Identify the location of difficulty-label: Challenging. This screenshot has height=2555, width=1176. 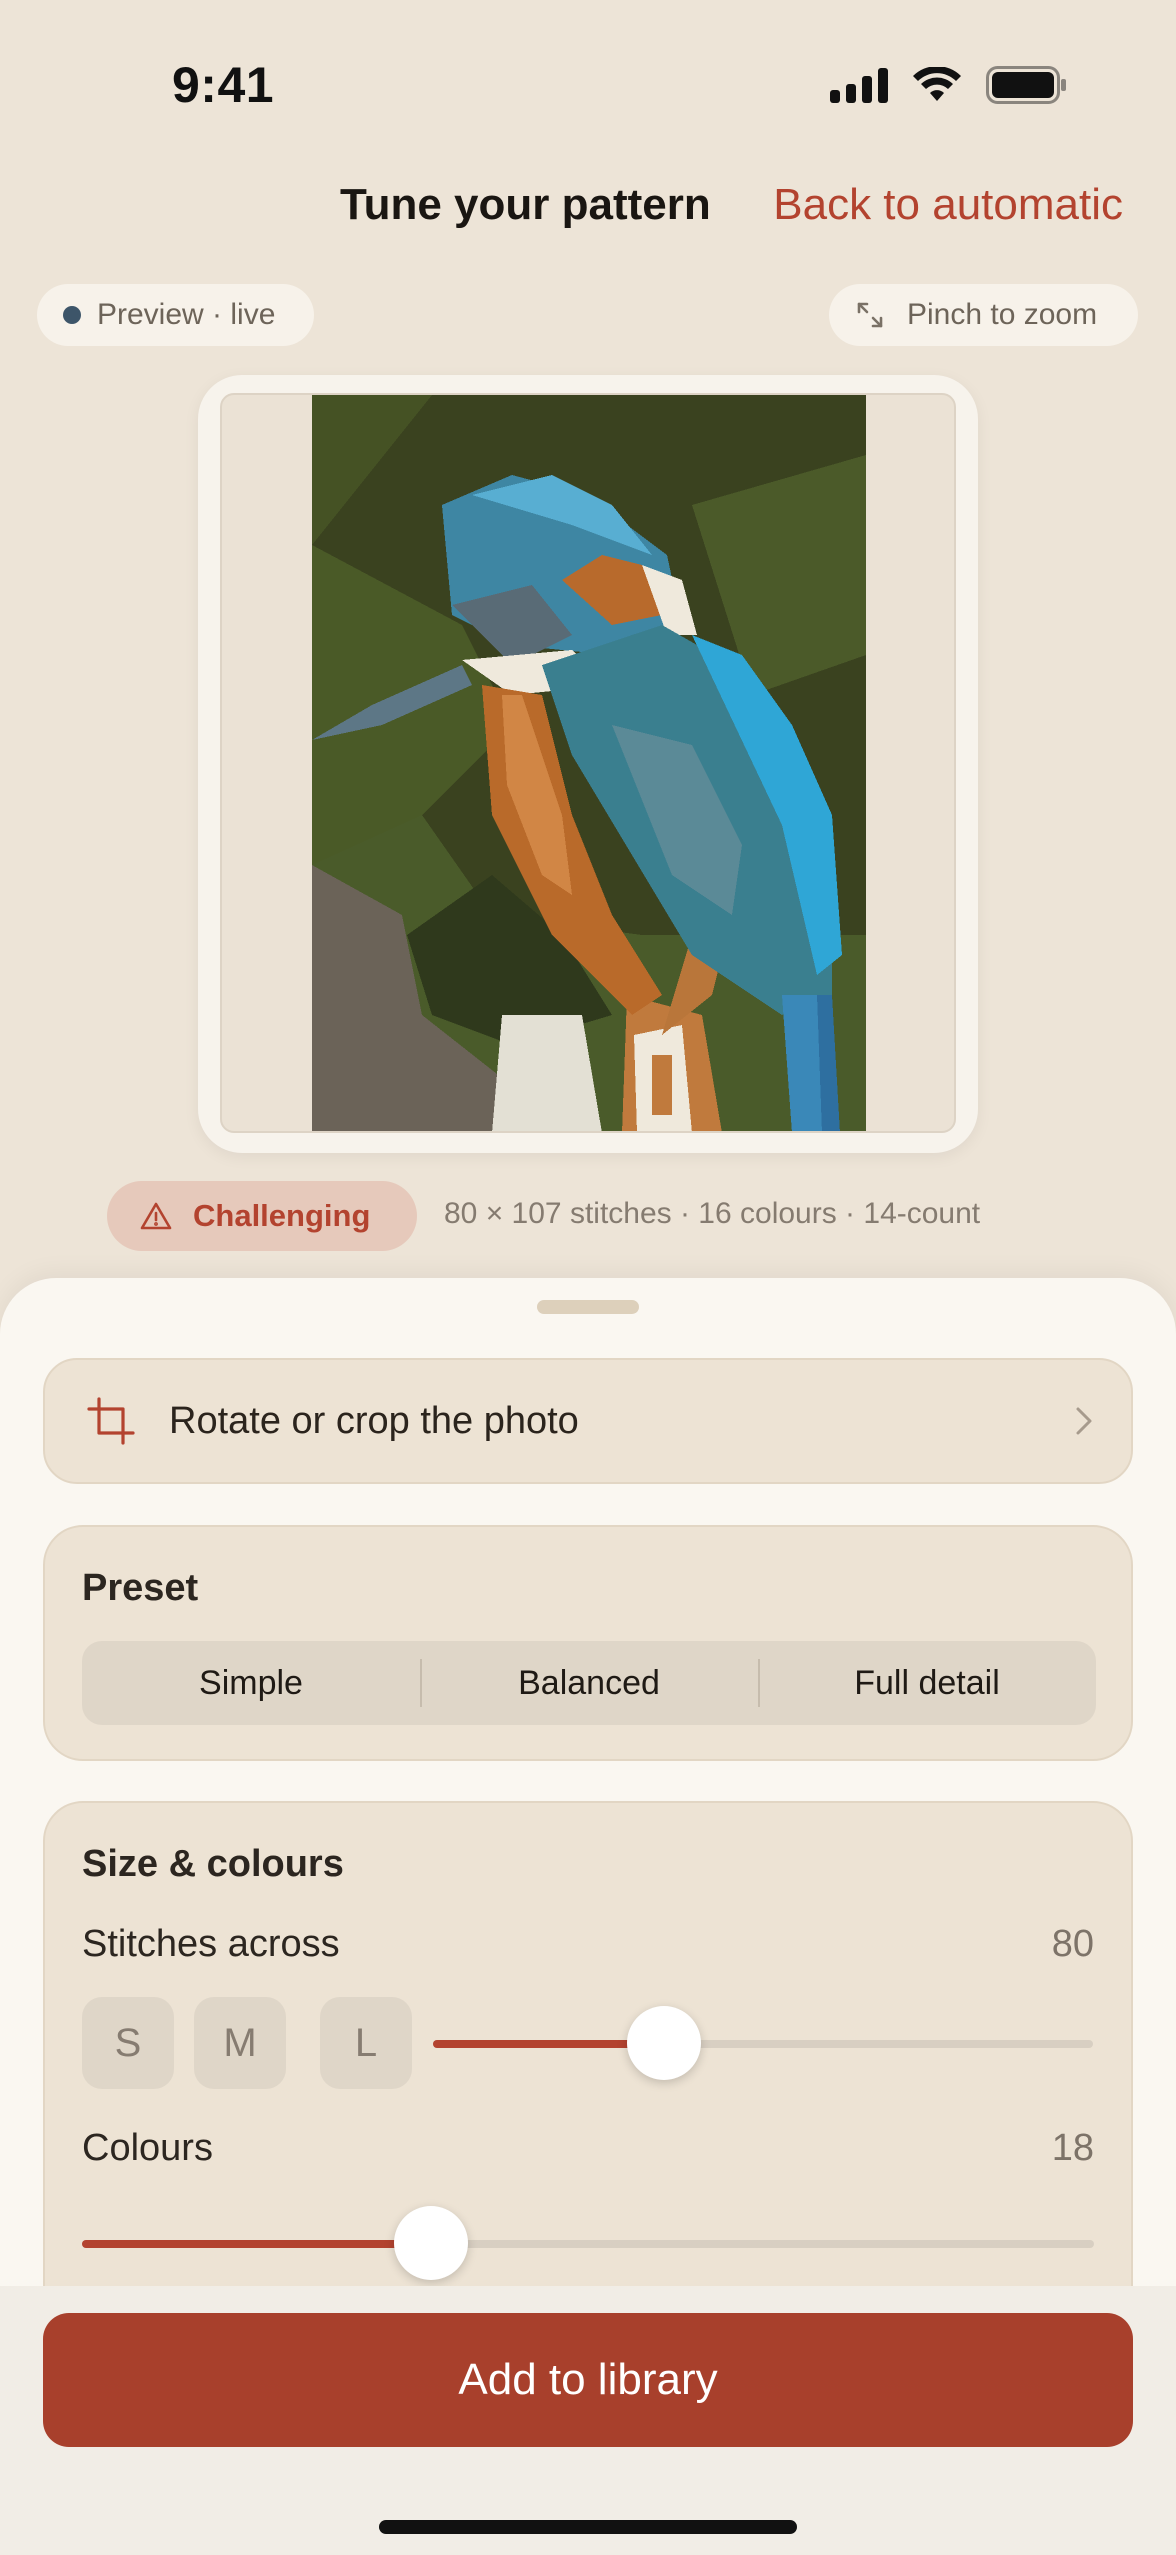
(282, 1215).